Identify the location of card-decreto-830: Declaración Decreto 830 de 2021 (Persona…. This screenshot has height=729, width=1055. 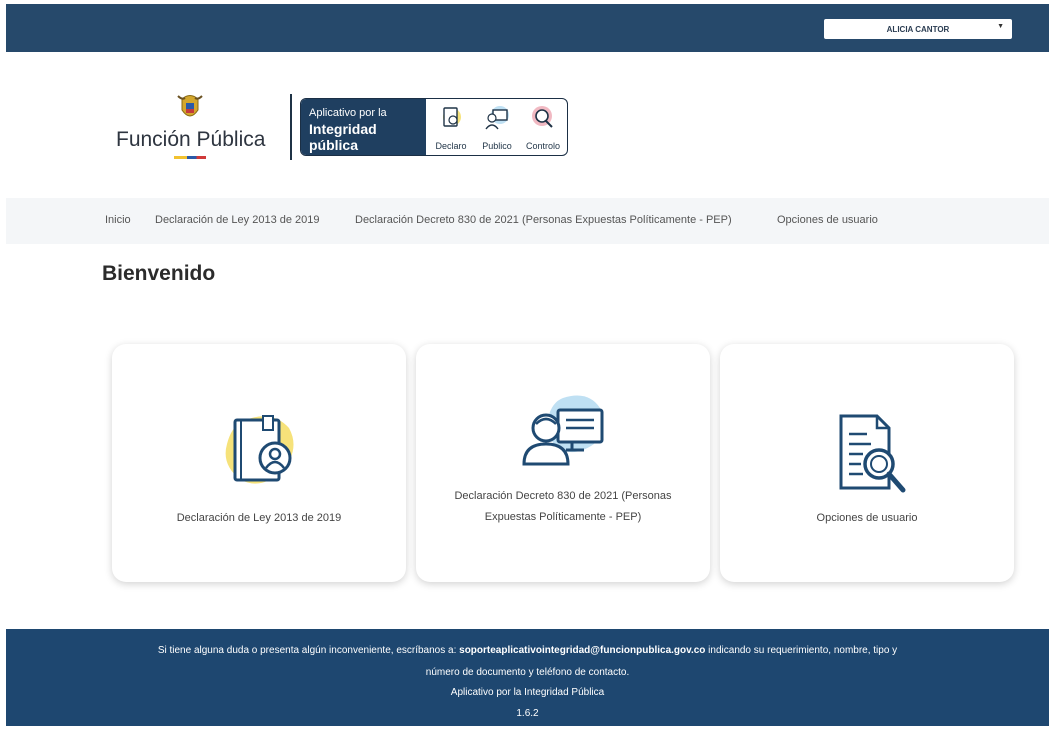
(563, 463).